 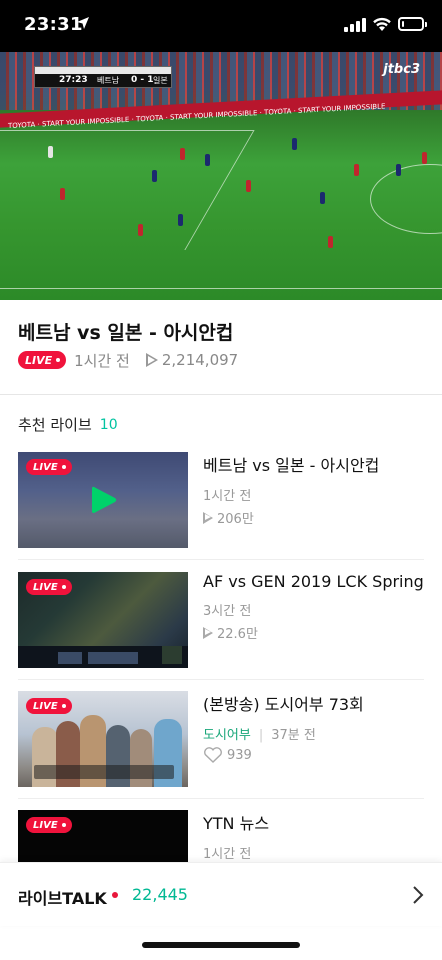 I want to click on wifi-icon, so click(x=382, y=24).